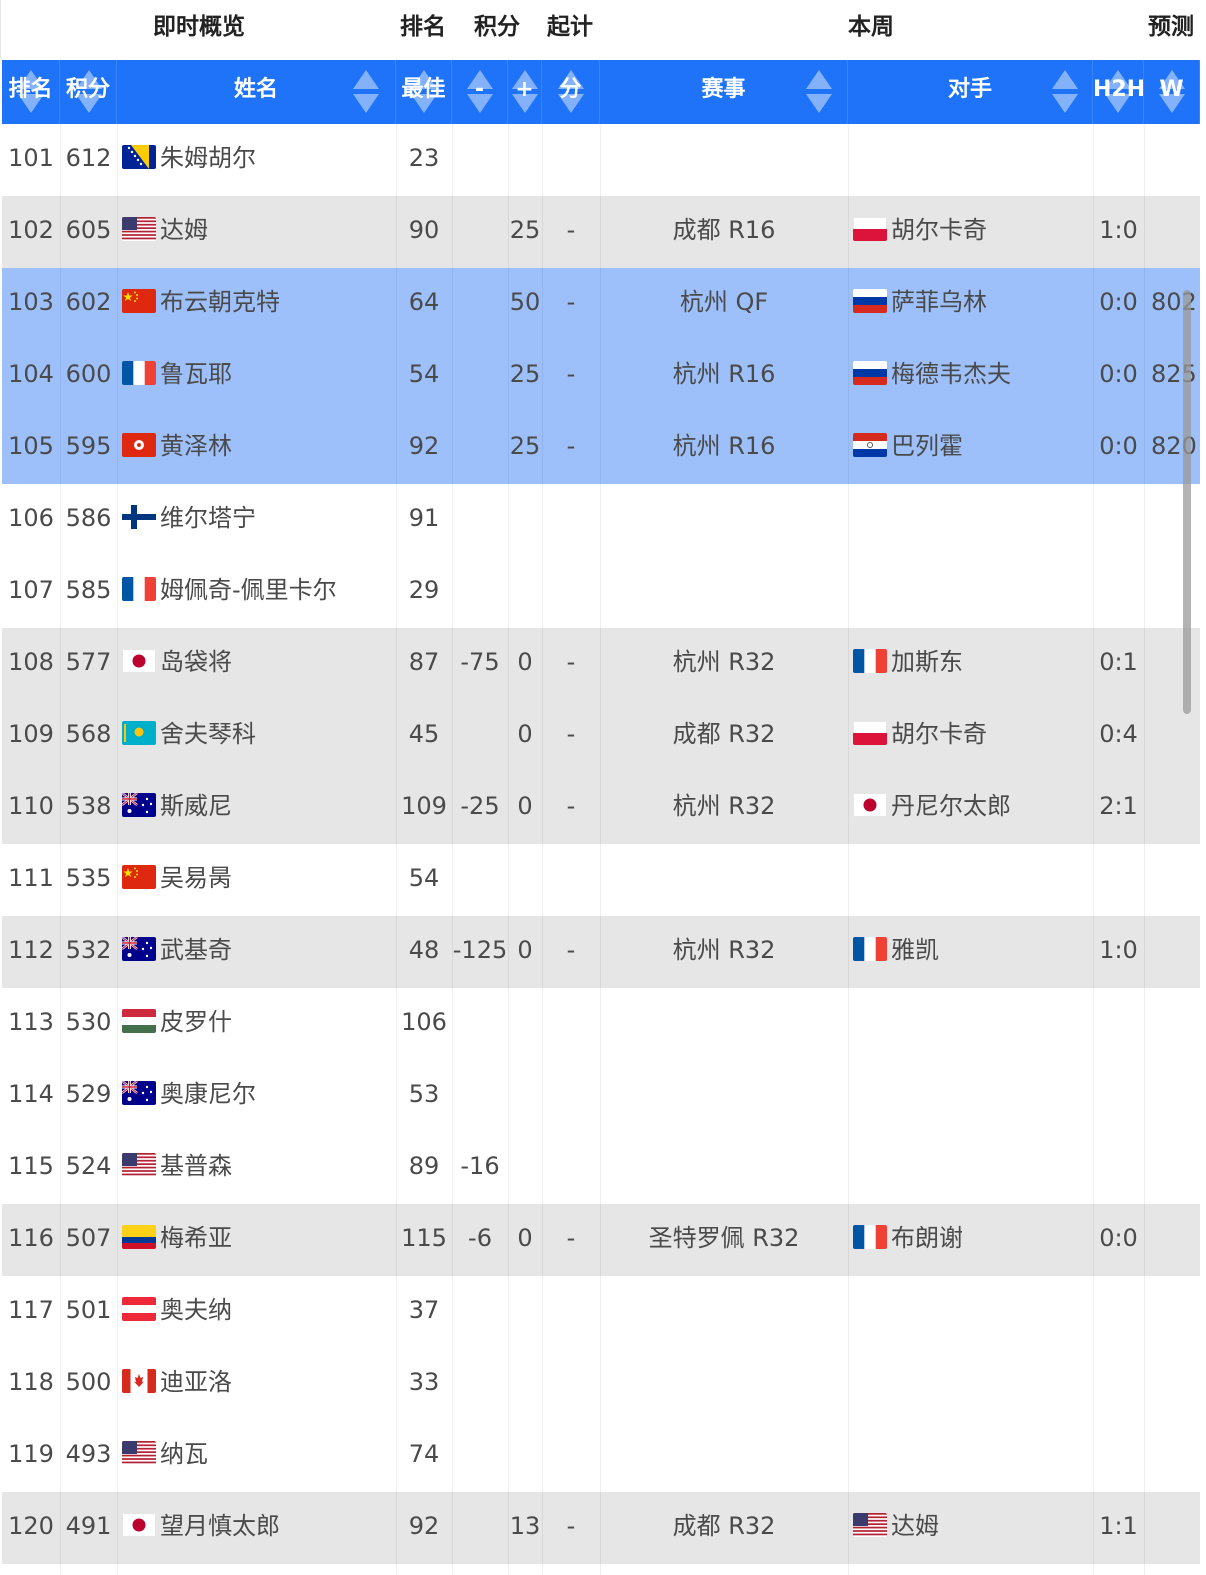 The image size is (1206, 1575). What do you see at coordinates (525, 1526) in the screenshot?
I see `points-gain-cell: 13` at bounding box center [525, 1526].